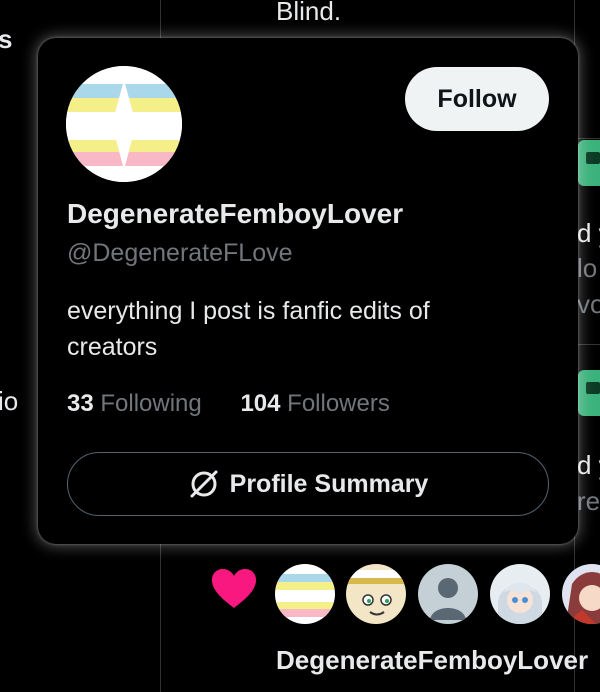  I want to click on left-cut-text: io, so click(9, 401).